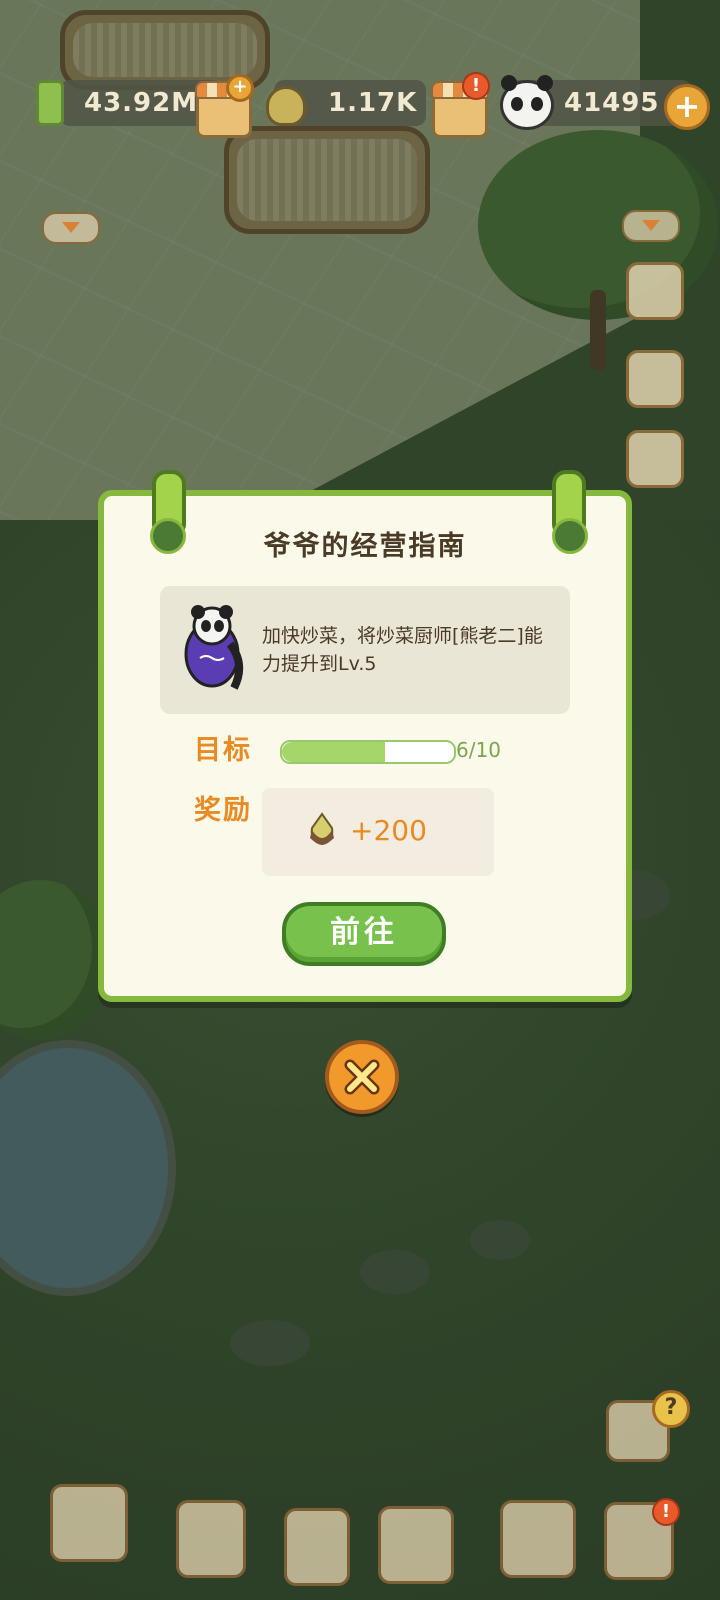  Describe the element at coordinates (317, 1547) in the screenshot. I see `menu-book-button` at that location.